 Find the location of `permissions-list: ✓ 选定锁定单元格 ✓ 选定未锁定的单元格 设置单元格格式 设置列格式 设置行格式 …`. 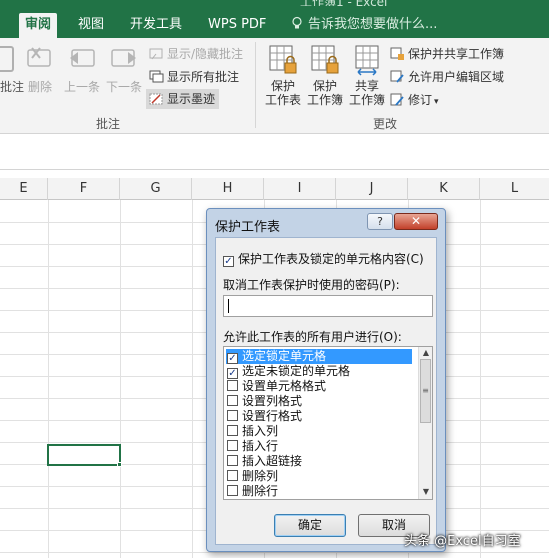

permissions-list: ✓ 选定锁定单元格 ✓ 选定未锁定的单元格 设置单元格格式 设置列格式 设置行格式 … is located at coordinates (328, 423).